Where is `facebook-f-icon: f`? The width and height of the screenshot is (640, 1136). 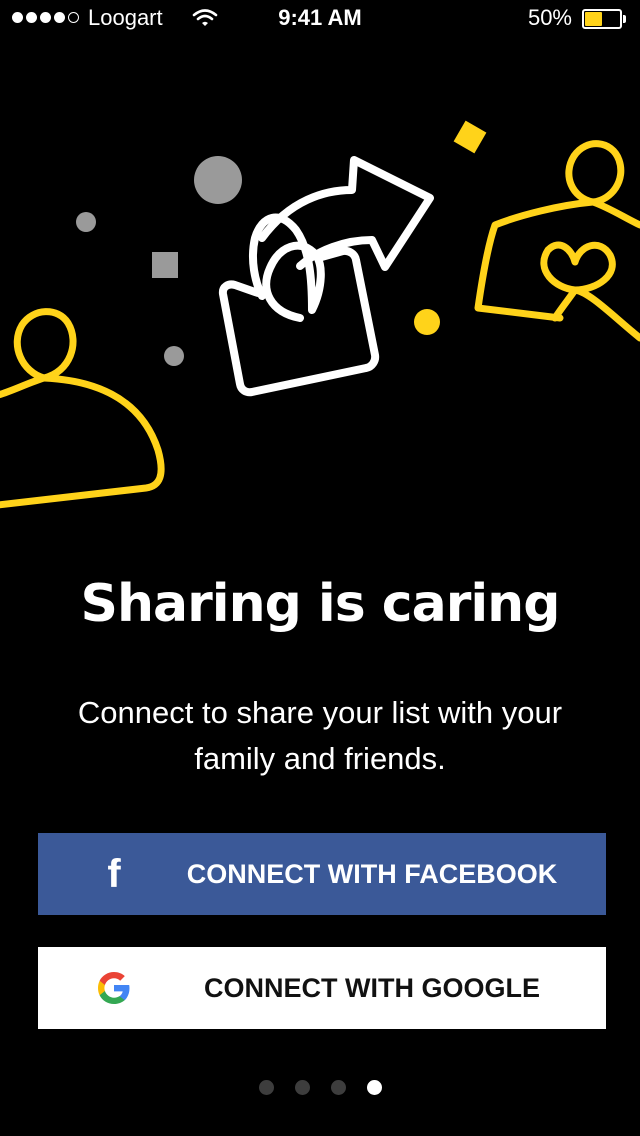 facebook-f-icon: f is located at coordinates (114, 874).